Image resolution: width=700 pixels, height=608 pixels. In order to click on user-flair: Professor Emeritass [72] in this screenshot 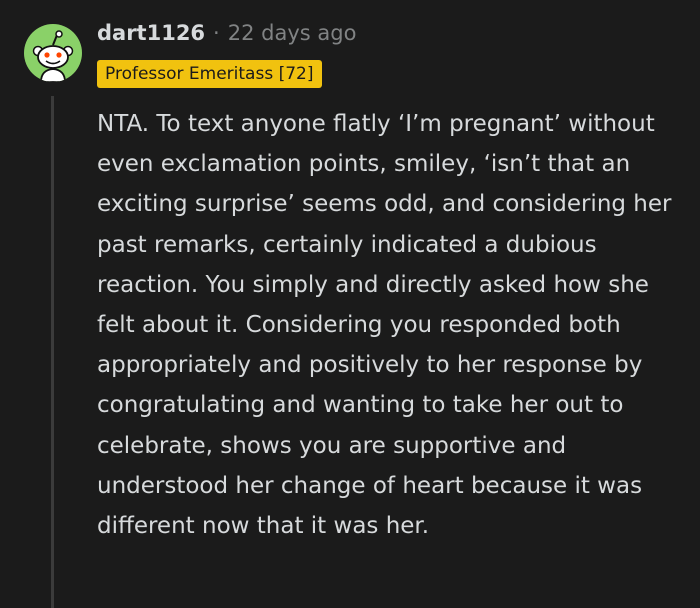, I will do `click(209, 74)`.